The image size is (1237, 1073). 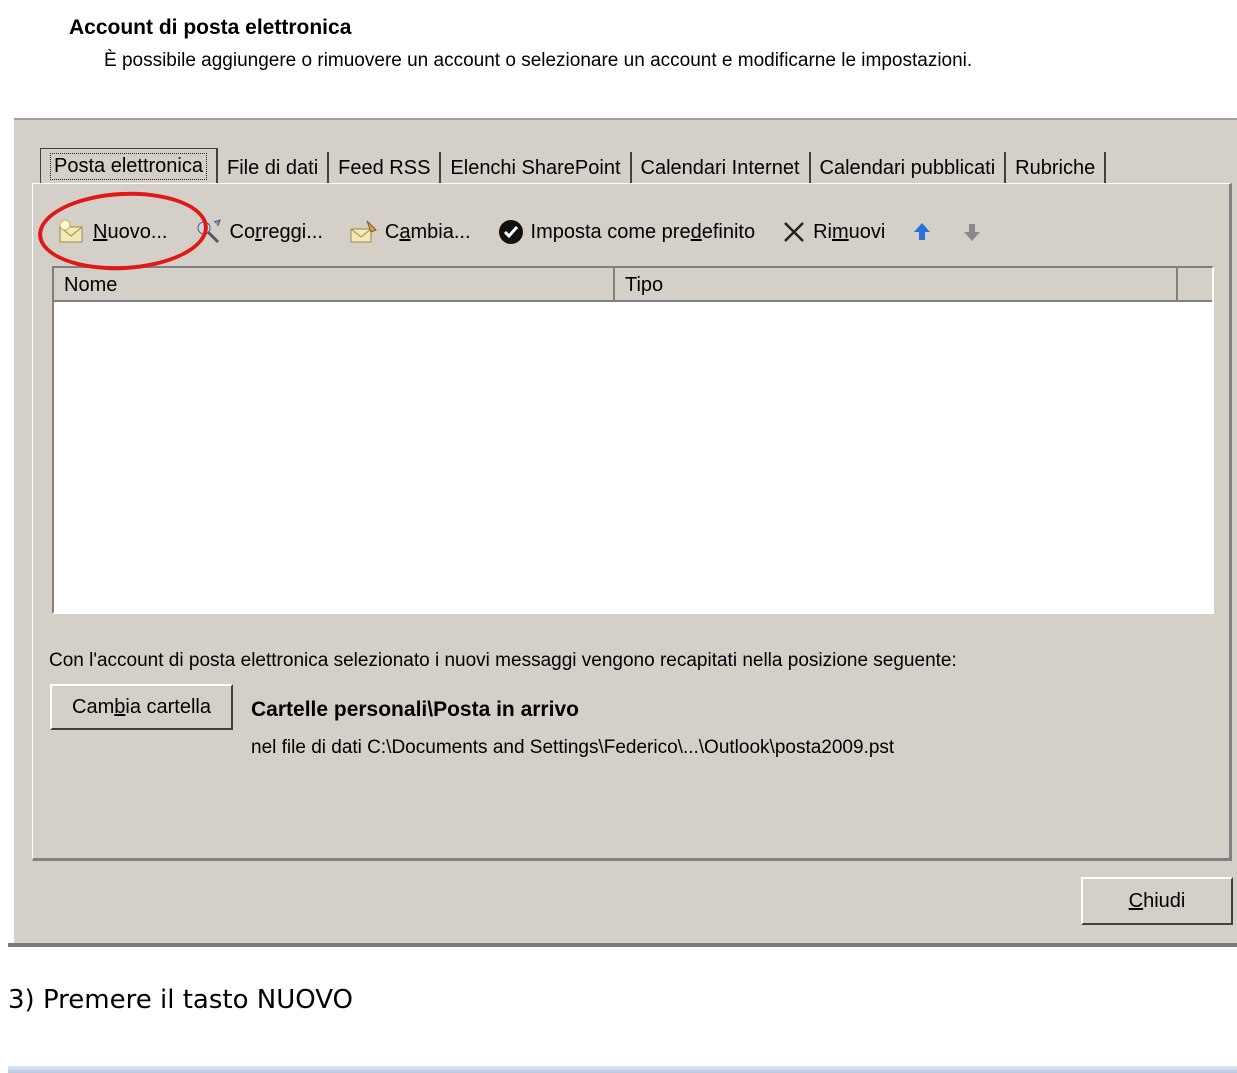 What do you see at coordinates (364, 232) in the screenshot?
I see `change-icon` at bounding box center [364, 232].